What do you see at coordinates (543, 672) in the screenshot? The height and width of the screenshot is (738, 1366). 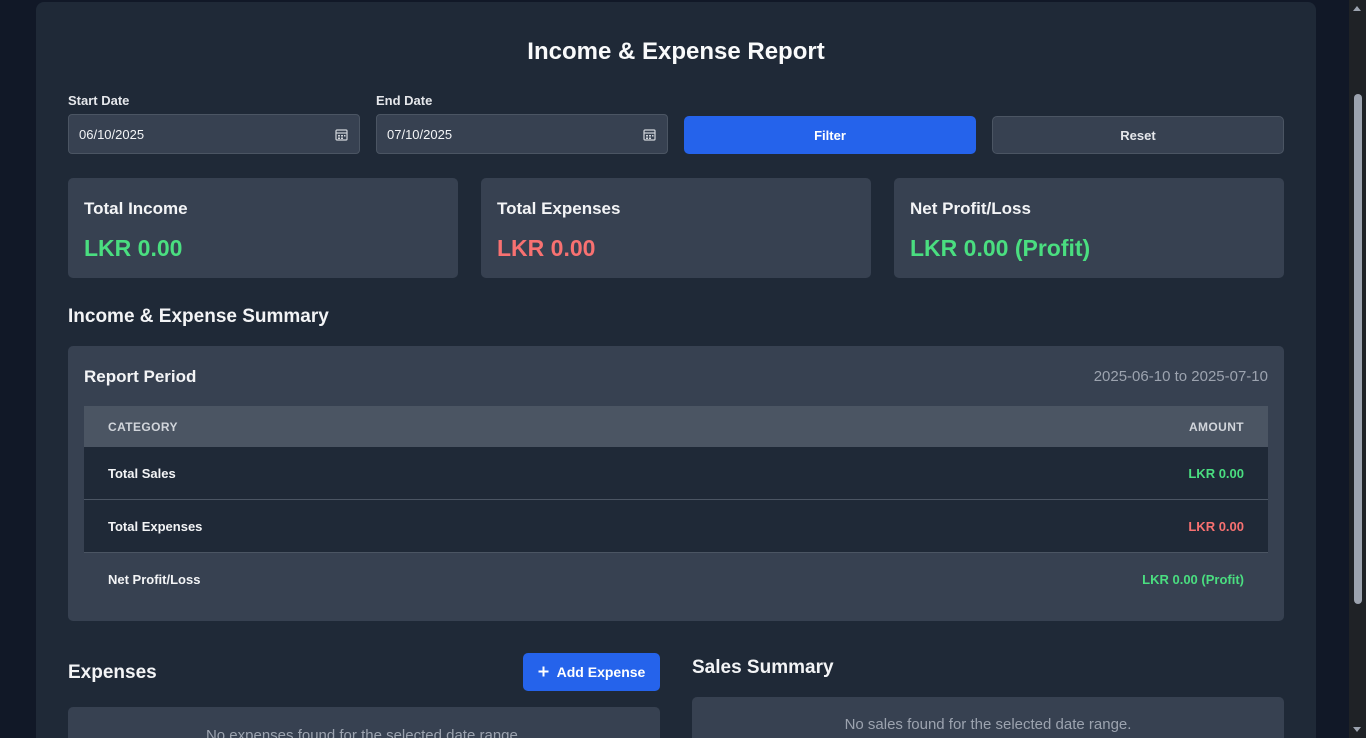 I see `plus-icon` at bounding box center [543, 672].